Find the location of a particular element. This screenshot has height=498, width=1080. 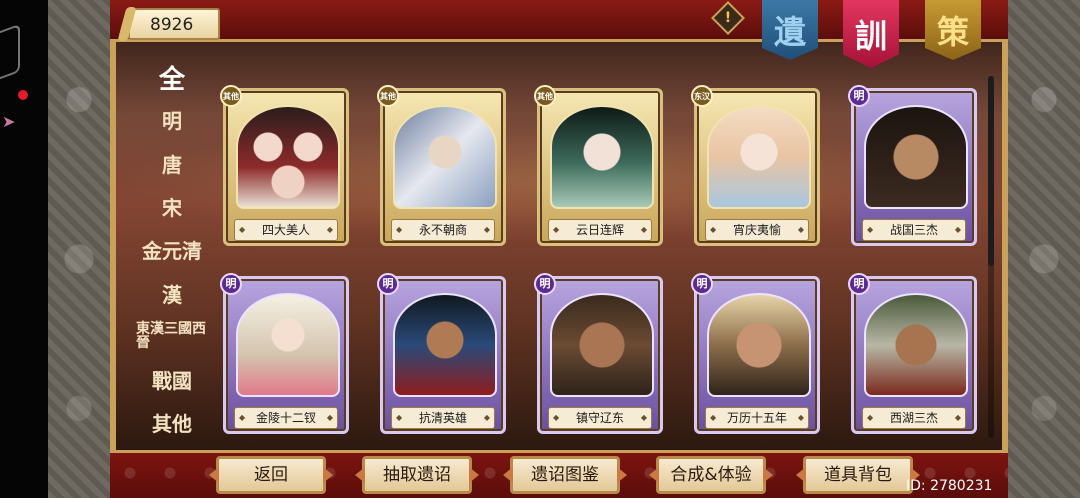

banner-label: 遺 is located at coordinates (789, 32).